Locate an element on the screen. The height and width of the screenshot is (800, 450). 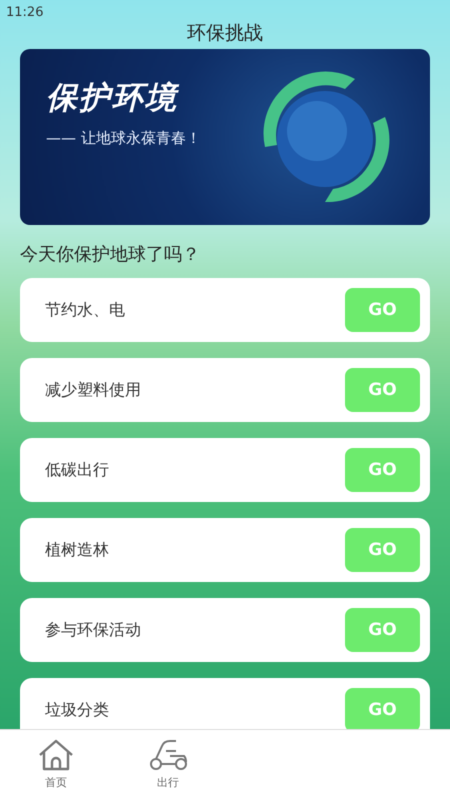
task-label: 低碳出行 is located at coordinates (77, 470).